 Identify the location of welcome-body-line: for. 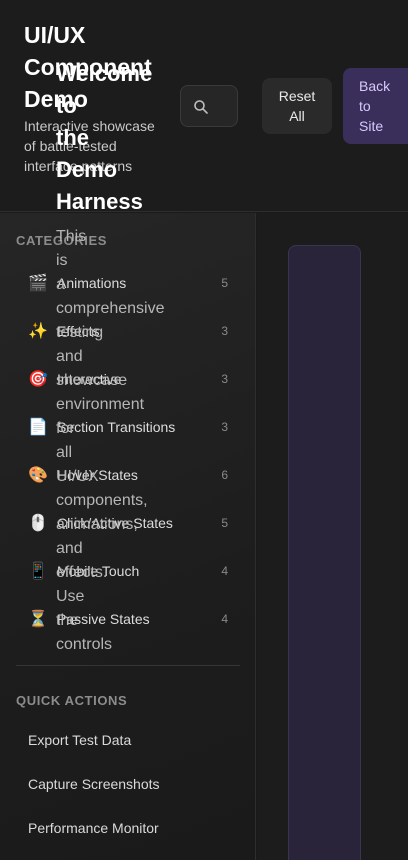
(65, 428).